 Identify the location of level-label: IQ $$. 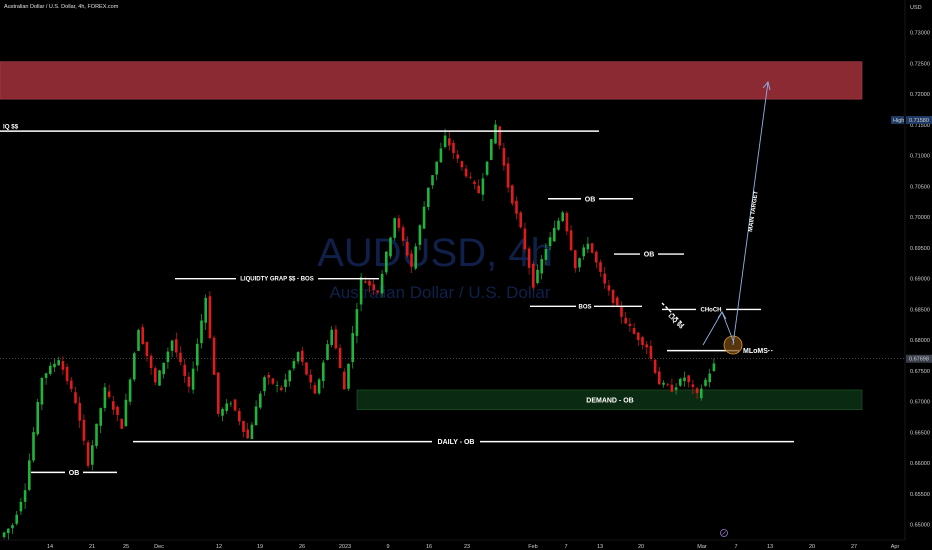
(11, 127).